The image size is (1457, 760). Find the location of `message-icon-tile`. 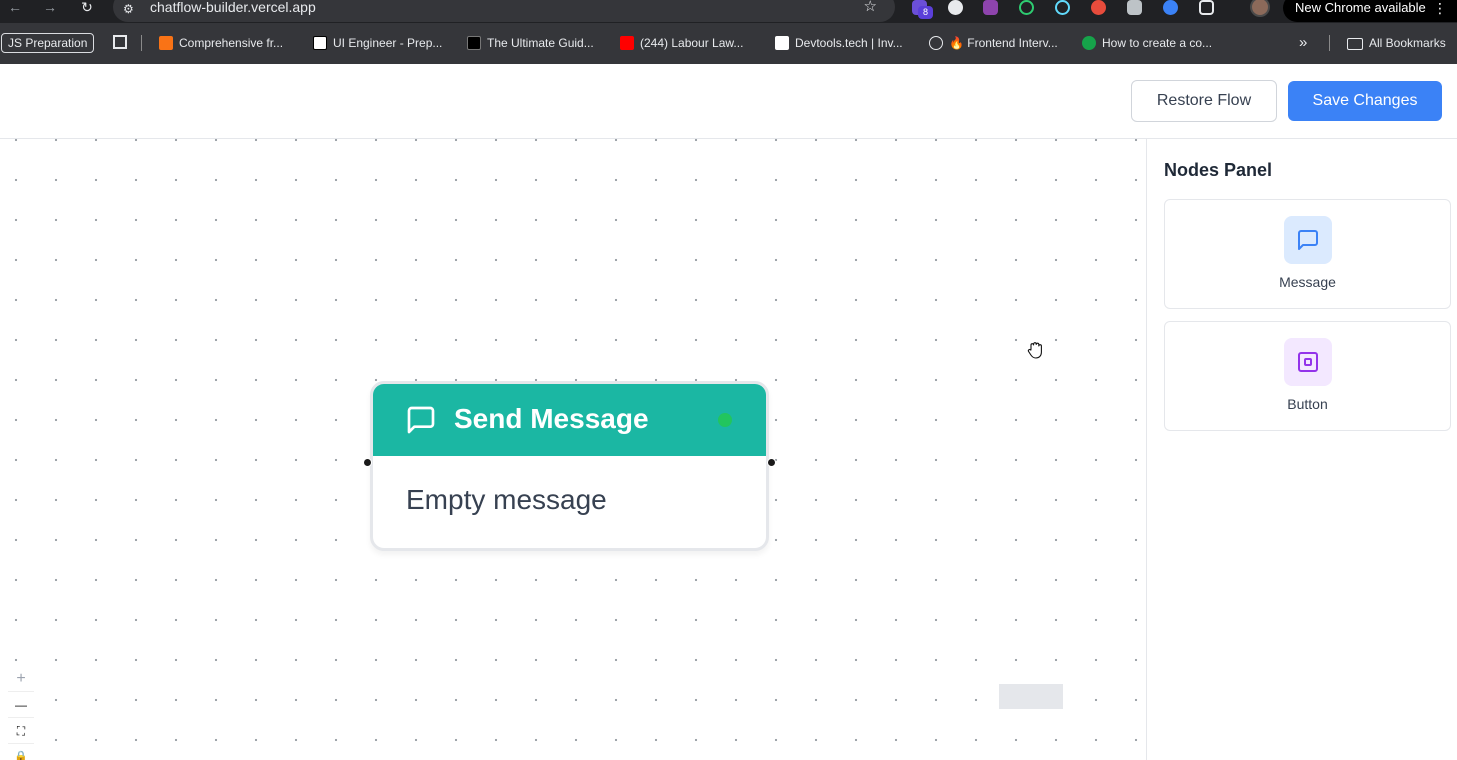

message-icon-tile is located at coordinates (1308, 240).